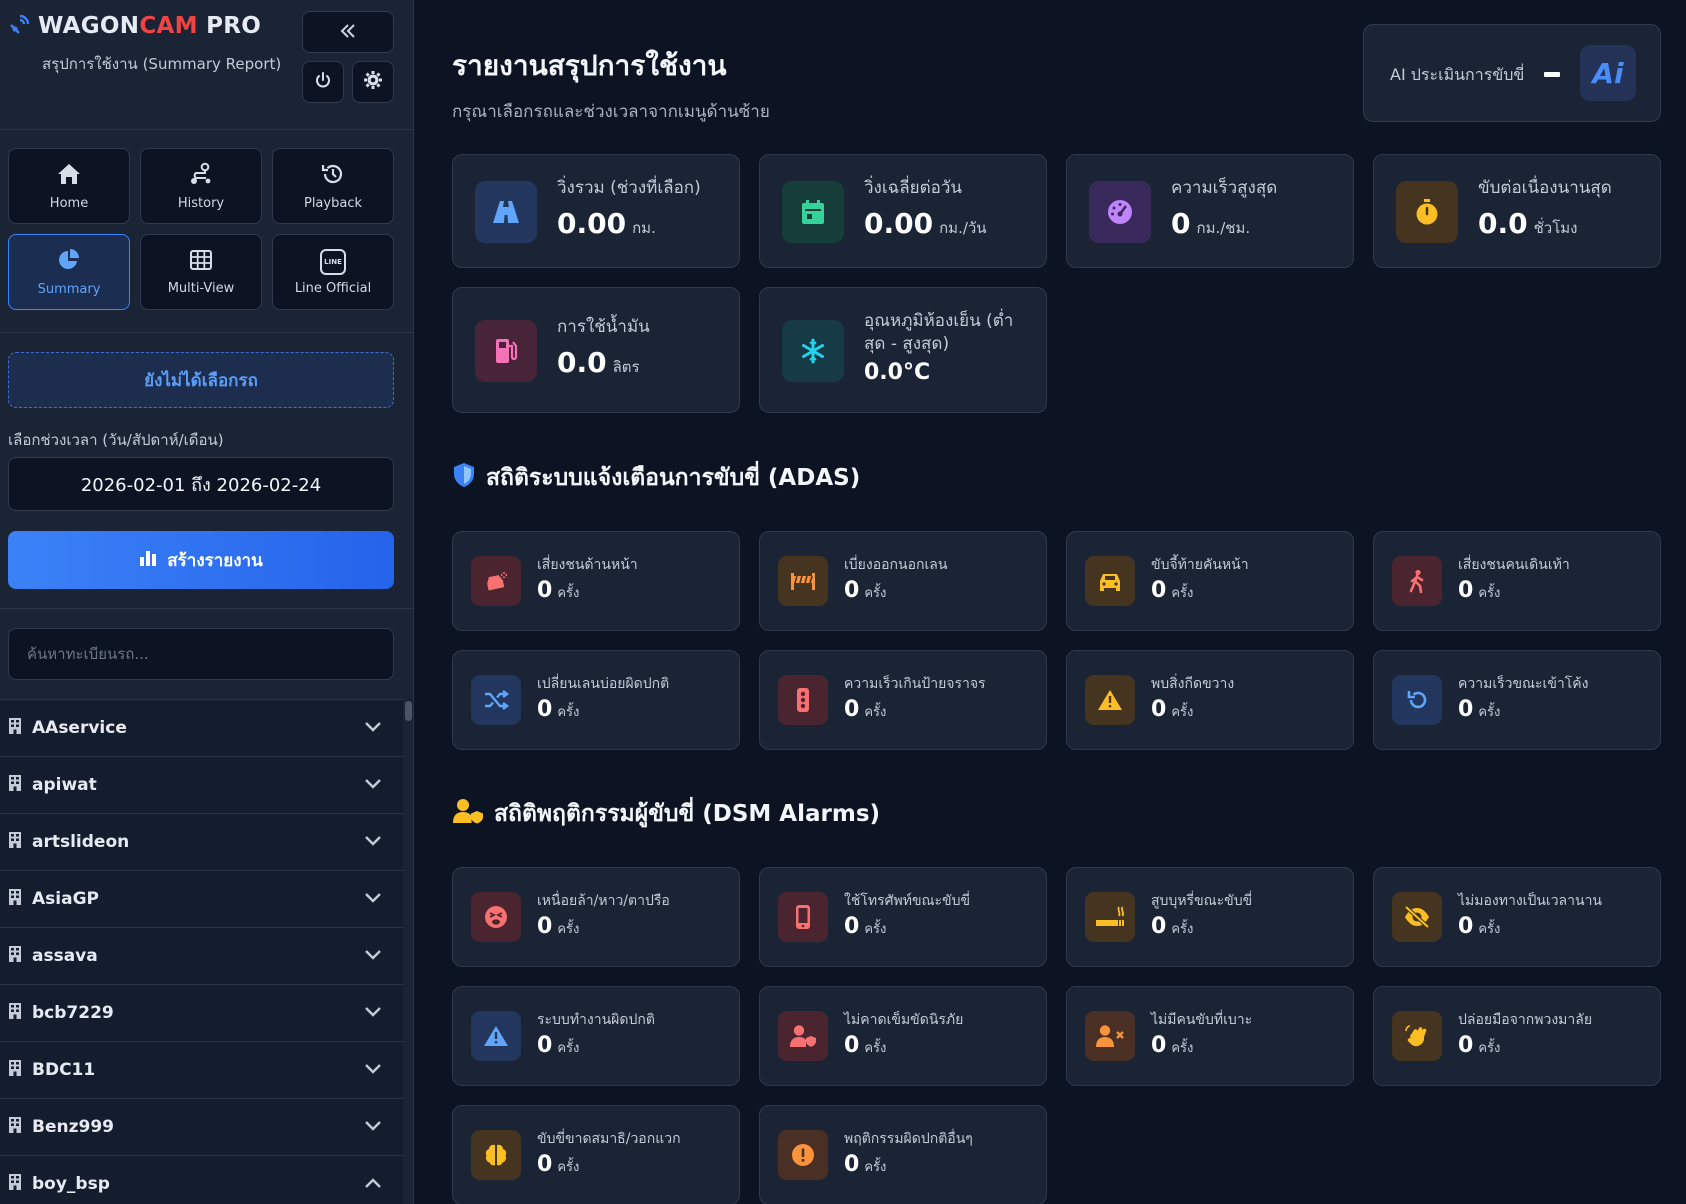 The image size is (1686, 1204). I want to click on smoking-icon, so click(1110, 917).